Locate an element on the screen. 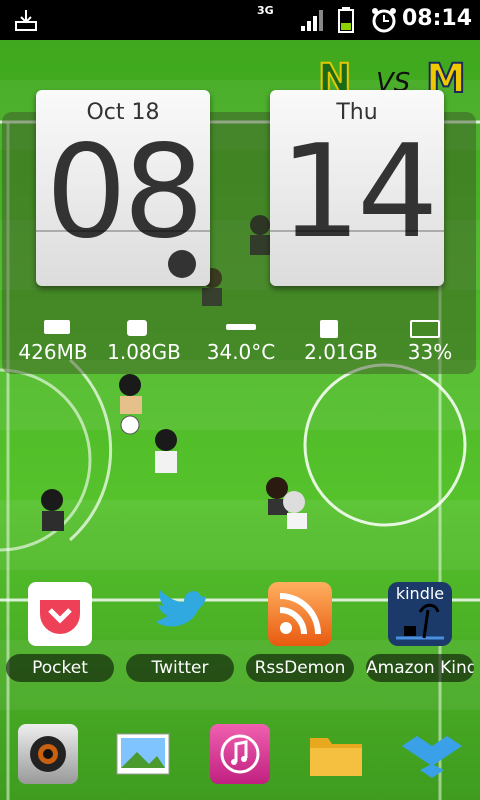 The height and width of the screenshot is (800, 480). hour-digits: 08 is located at coordinates (125, 192).